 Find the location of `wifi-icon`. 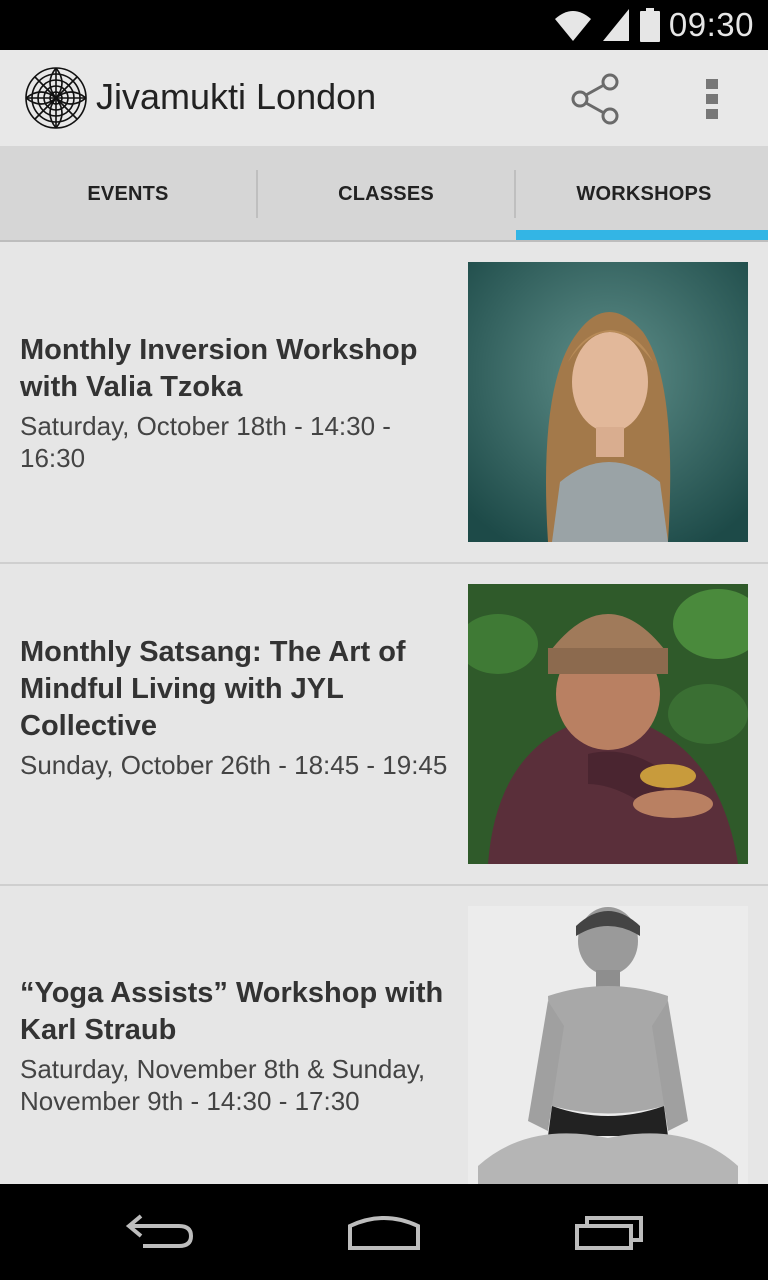

wifi-icon is located at coordinates (572, 26).